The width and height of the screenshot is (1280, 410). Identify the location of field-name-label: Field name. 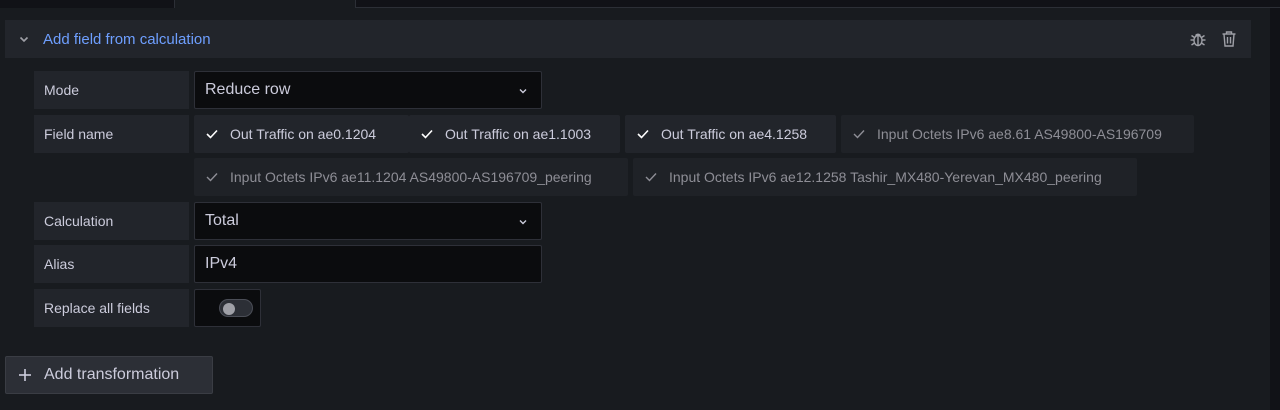
(111, 134).